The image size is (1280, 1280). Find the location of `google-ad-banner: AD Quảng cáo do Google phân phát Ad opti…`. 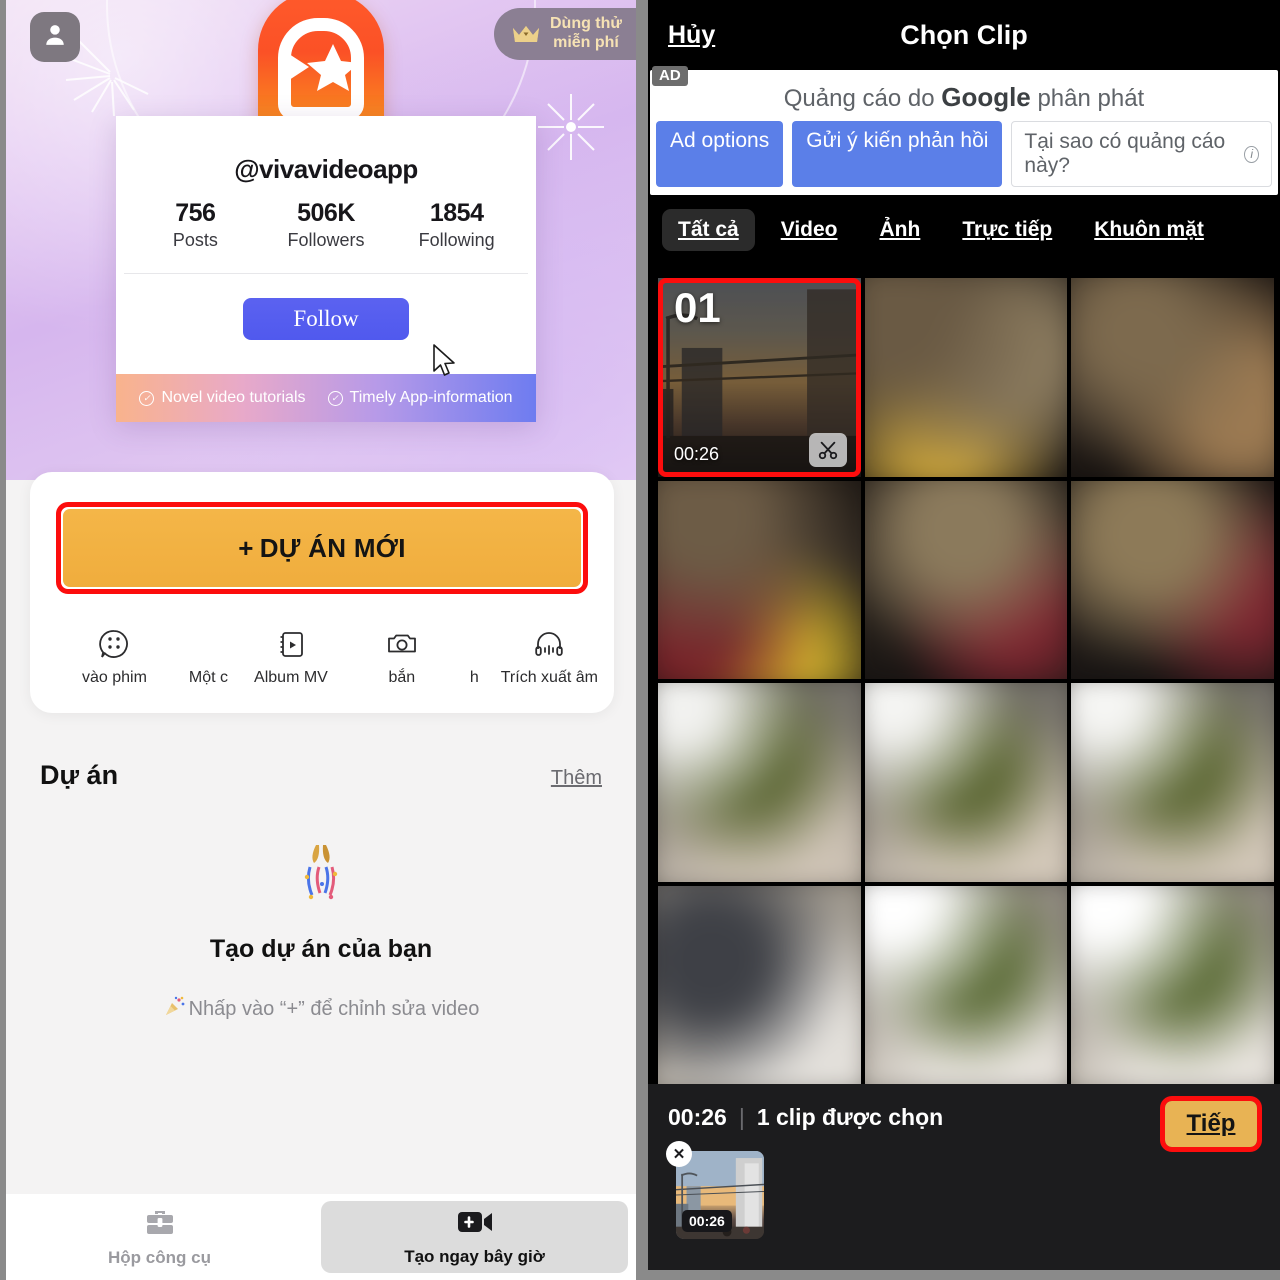

google-ad-banner: AD Quảng cáo do Google phân phát Ad opti… is located at coordinates (964, 130).